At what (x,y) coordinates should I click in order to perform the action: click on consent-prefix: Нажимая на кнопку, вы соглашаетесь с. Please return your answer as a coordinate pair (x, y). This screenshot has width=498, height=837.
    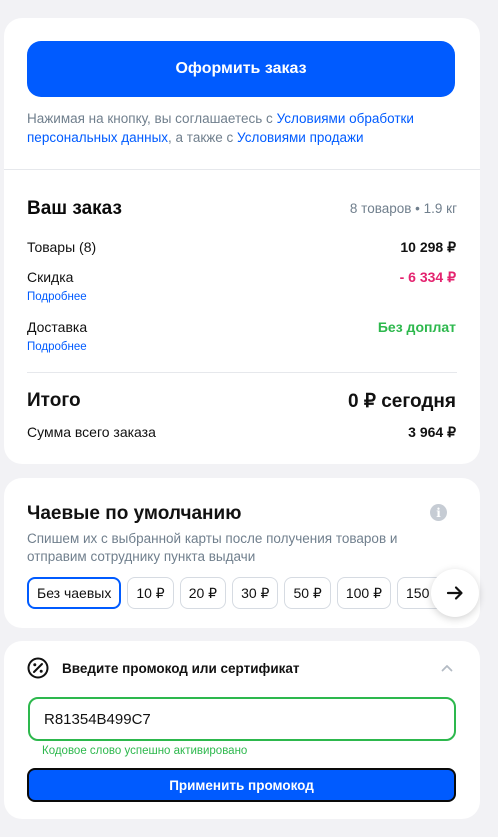
    Looking at the image, I should click on (152, 118).